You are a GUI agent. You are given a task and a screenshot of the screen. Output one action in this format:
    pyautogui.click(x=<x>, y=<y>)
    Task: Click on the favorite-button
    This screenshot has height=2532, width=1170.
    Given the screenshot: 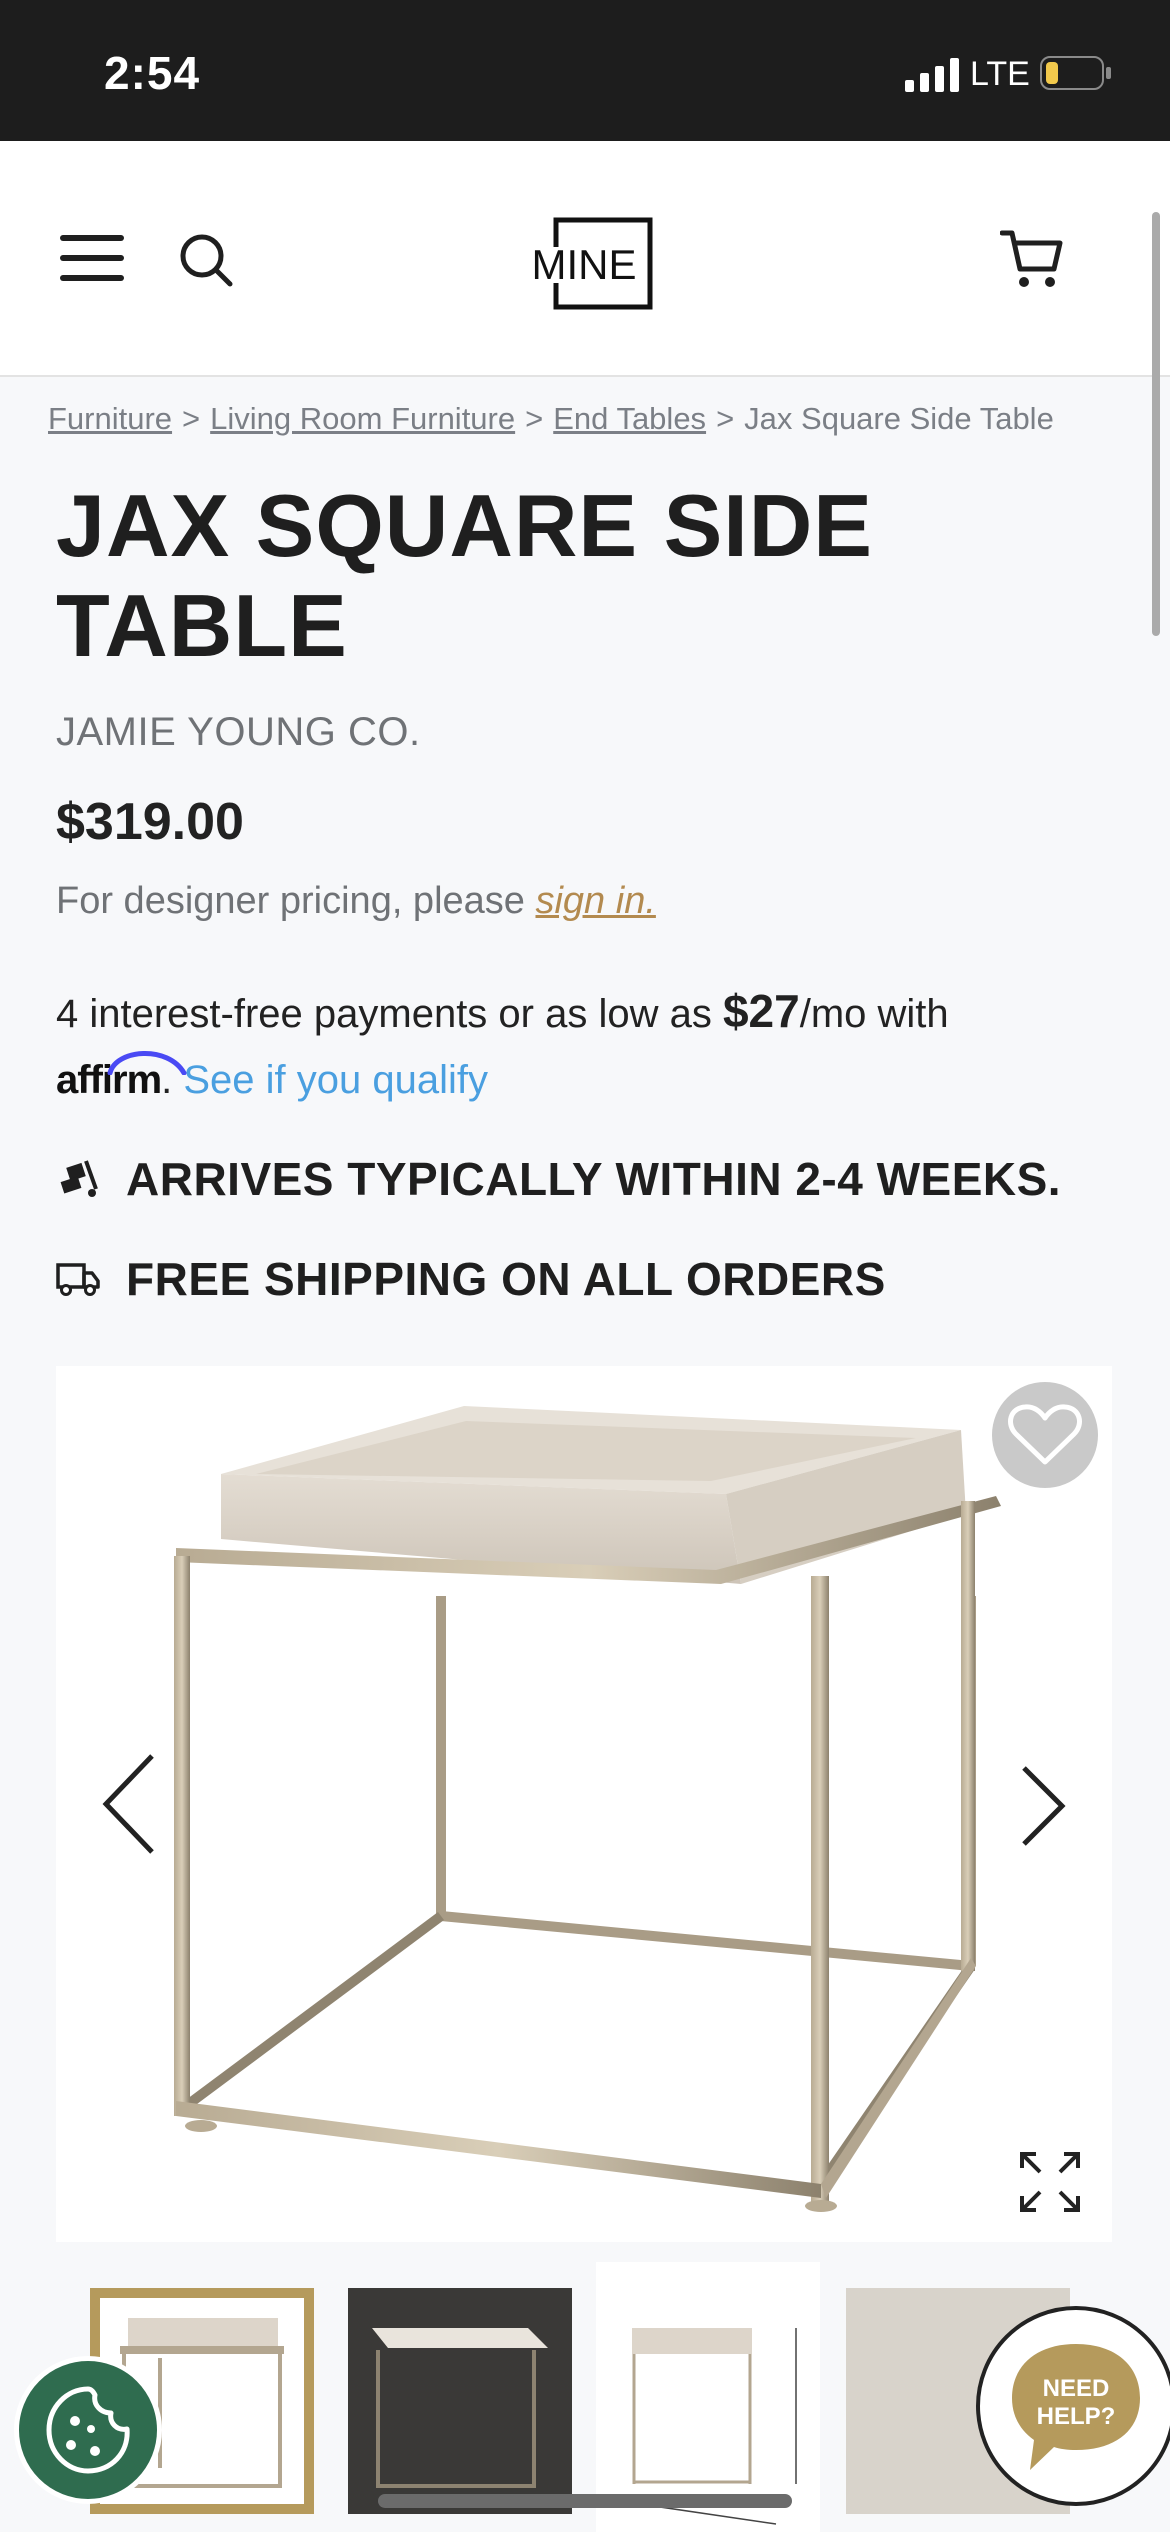 What is the action you would take?
    pyautogui.click(x=1045, y=1435)
    